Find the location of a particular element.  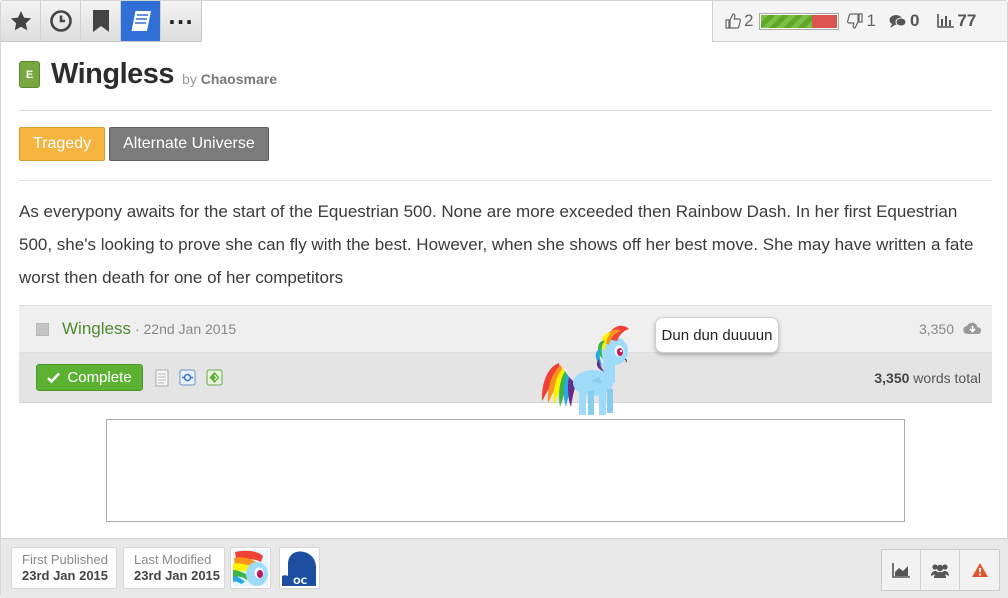

total-word-count: 3,350 words total is located at coordinates (927, 378).